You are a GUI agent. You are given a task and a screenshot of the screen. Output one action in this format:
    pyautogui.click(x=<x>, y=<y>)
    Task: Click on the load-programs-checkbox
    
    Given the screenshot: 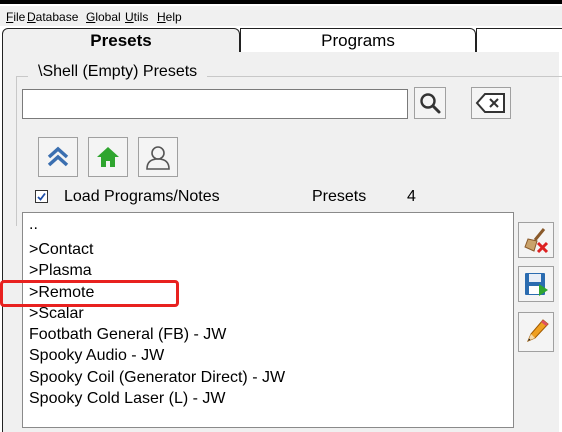 What is the action you would take?
    pyautogui.click(x=41, y=196)
    